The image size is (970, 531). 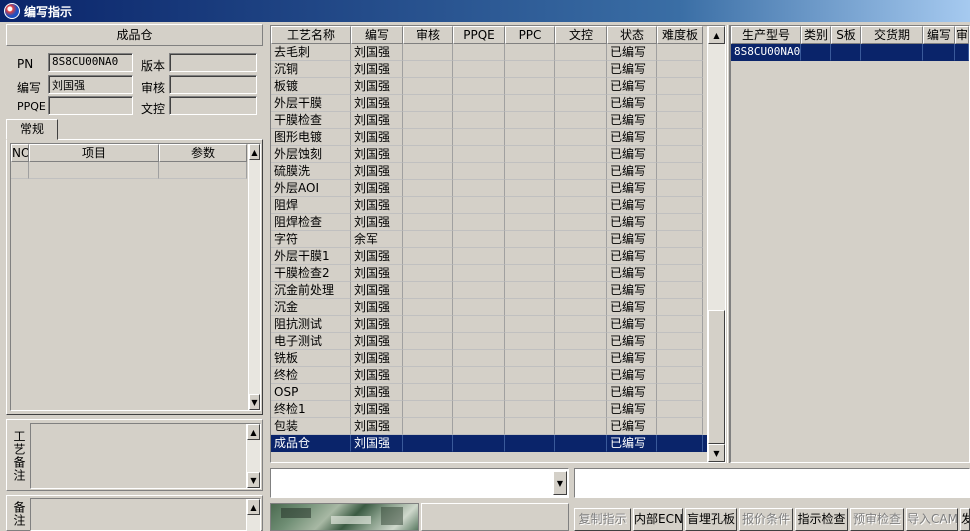 I want to click on process-col-header: PPC, so click(x=530, y=35).